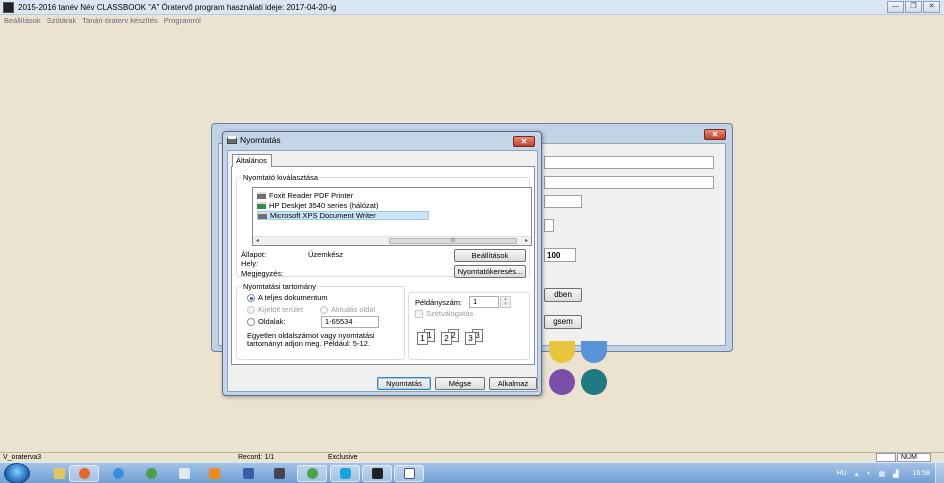 This screenshot has height=483, width=944. I want to click on printer-item-foxit: Foxit Reader PDF Printer, so click(307, 195).